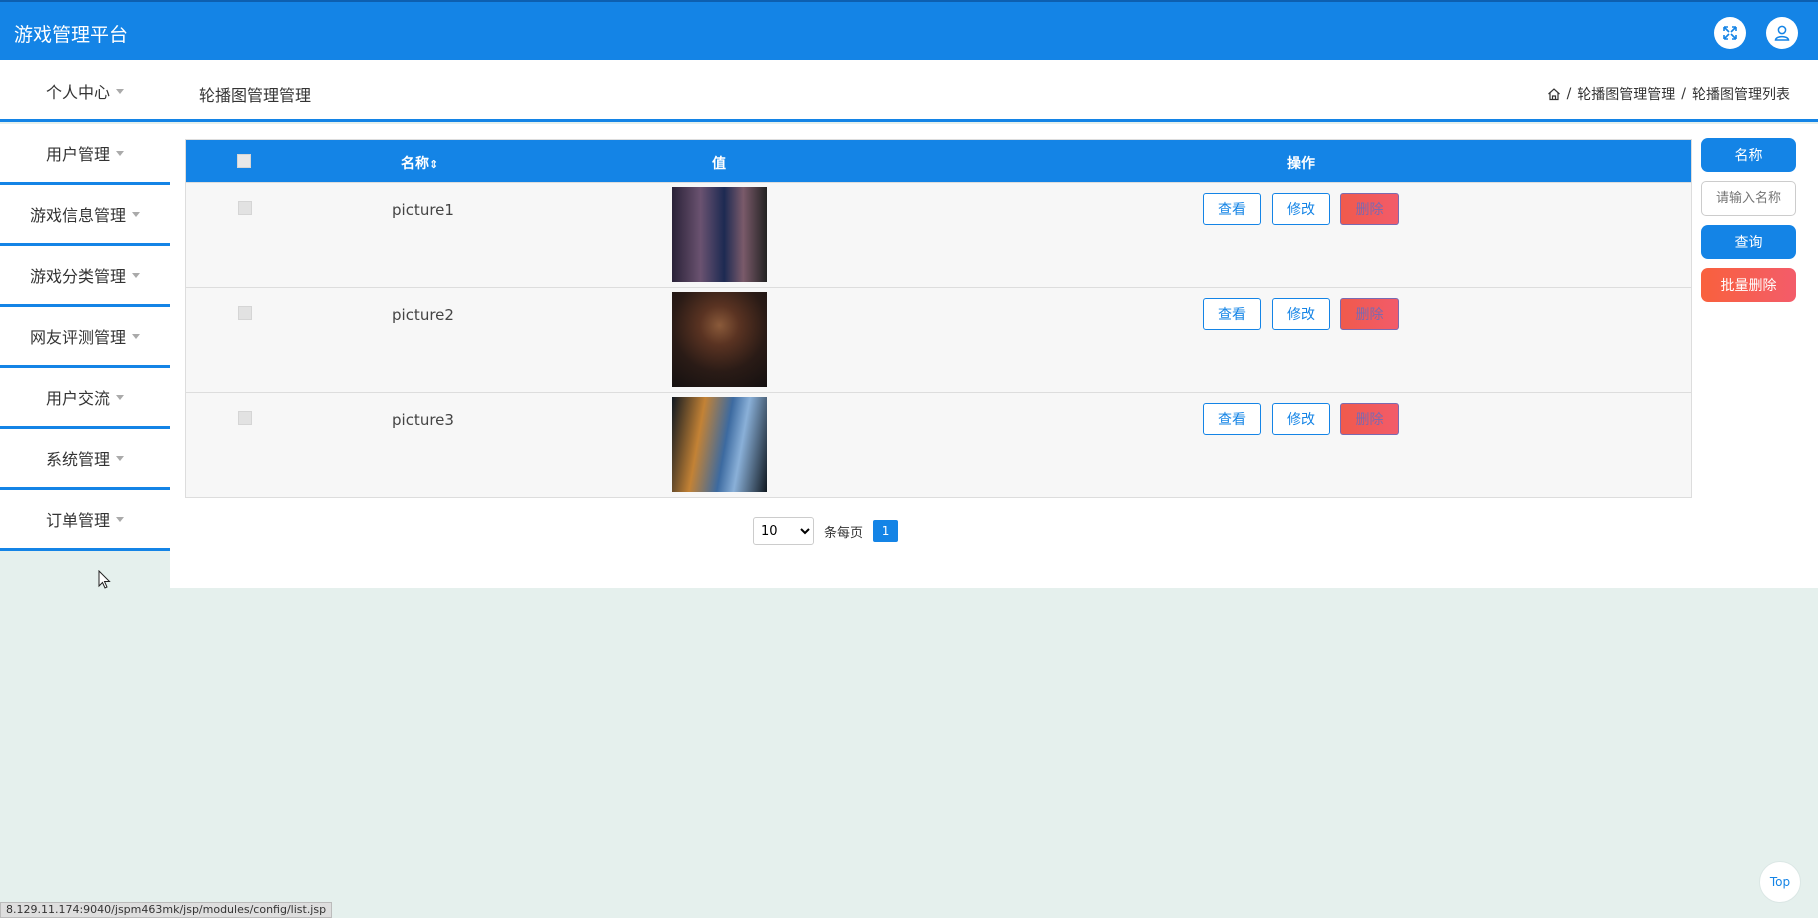 The image size is (1818, 918). I want to click on pagination: 10 20 50 条每页 1, so click(826, 531).